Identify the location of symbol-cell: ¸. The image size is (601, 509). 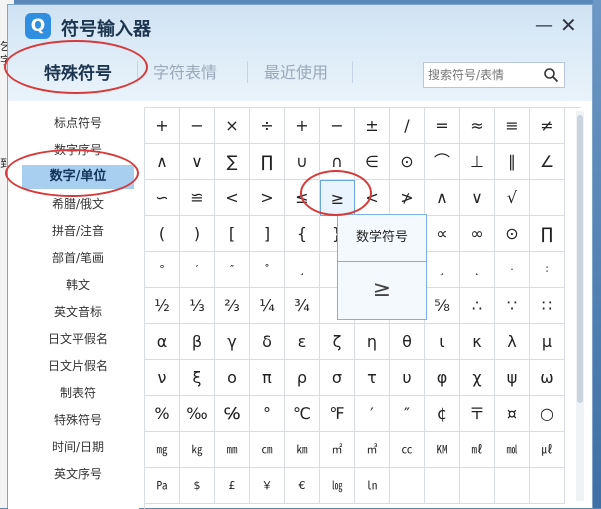
(442, 270).